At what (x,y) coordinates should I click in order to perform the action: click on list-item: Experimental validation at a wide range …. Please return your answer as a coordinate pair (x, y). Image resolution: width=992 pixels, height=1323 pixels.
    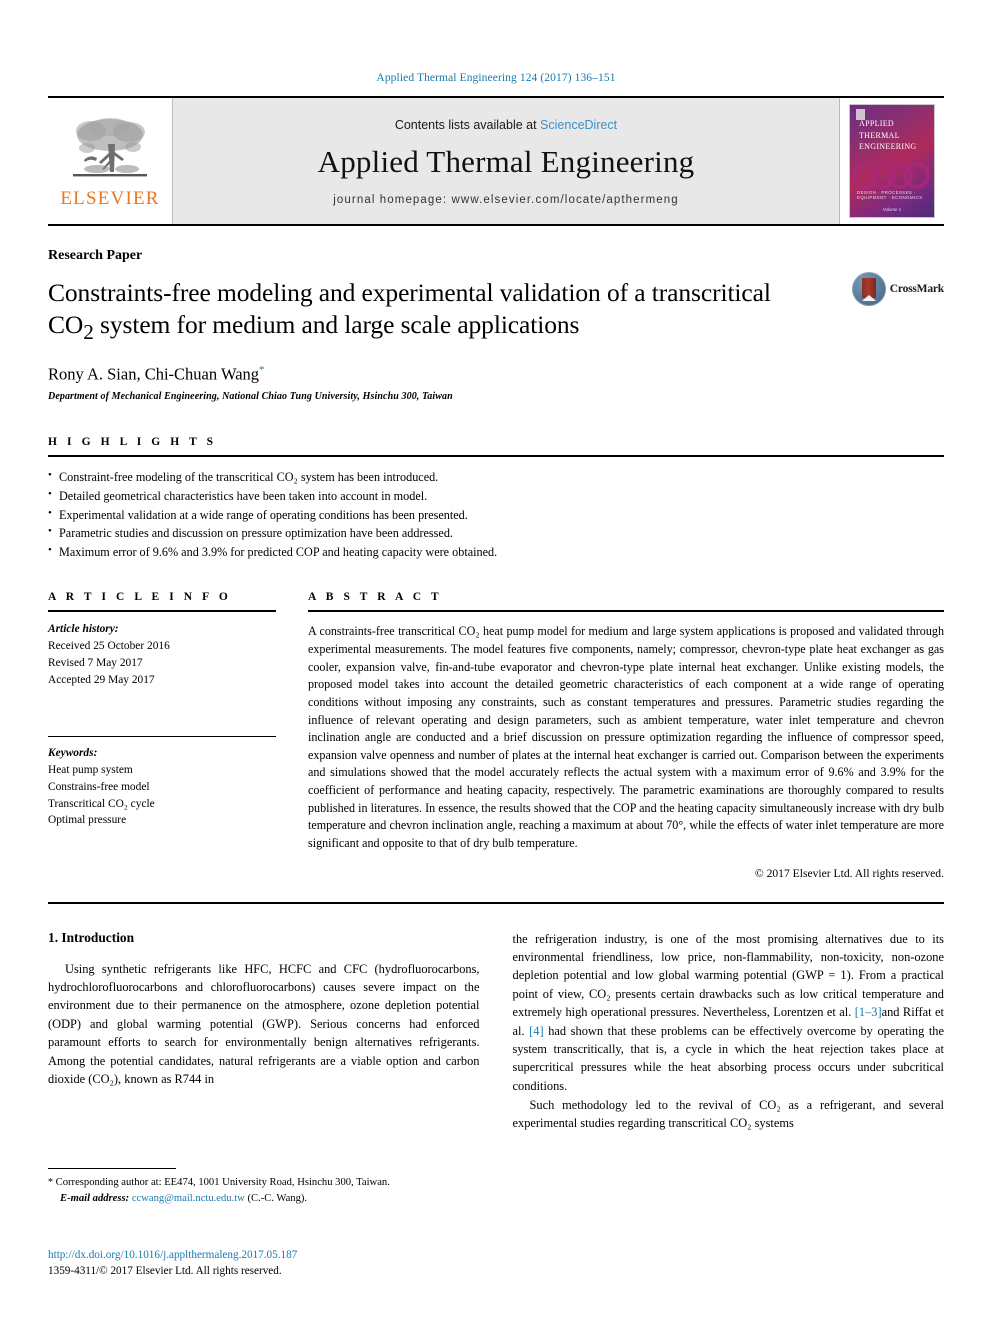
    Looking at the image, I should click on (496, 515).